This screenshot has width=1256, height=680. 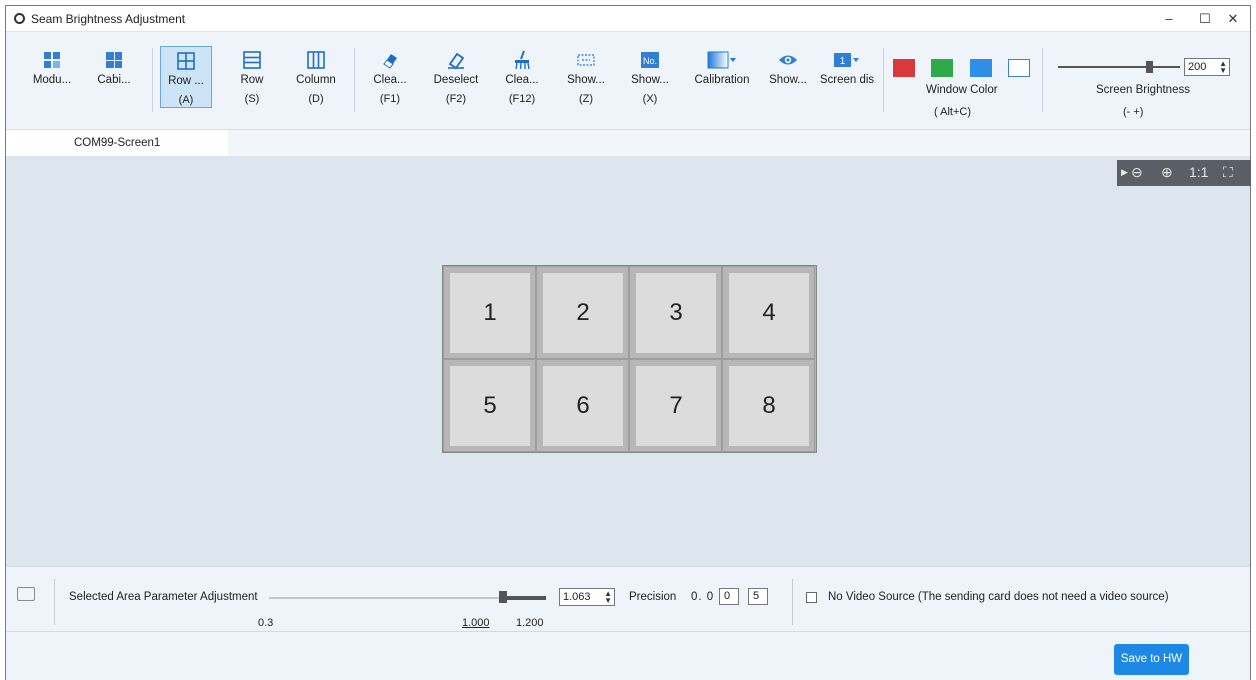 What do you see at coordinates (1184, 173) in the screenshot?
I see `zoom-toolbar: ▶ ⊖ ⊕ 1:1 ⛶` at bounding box center [1184, 173].